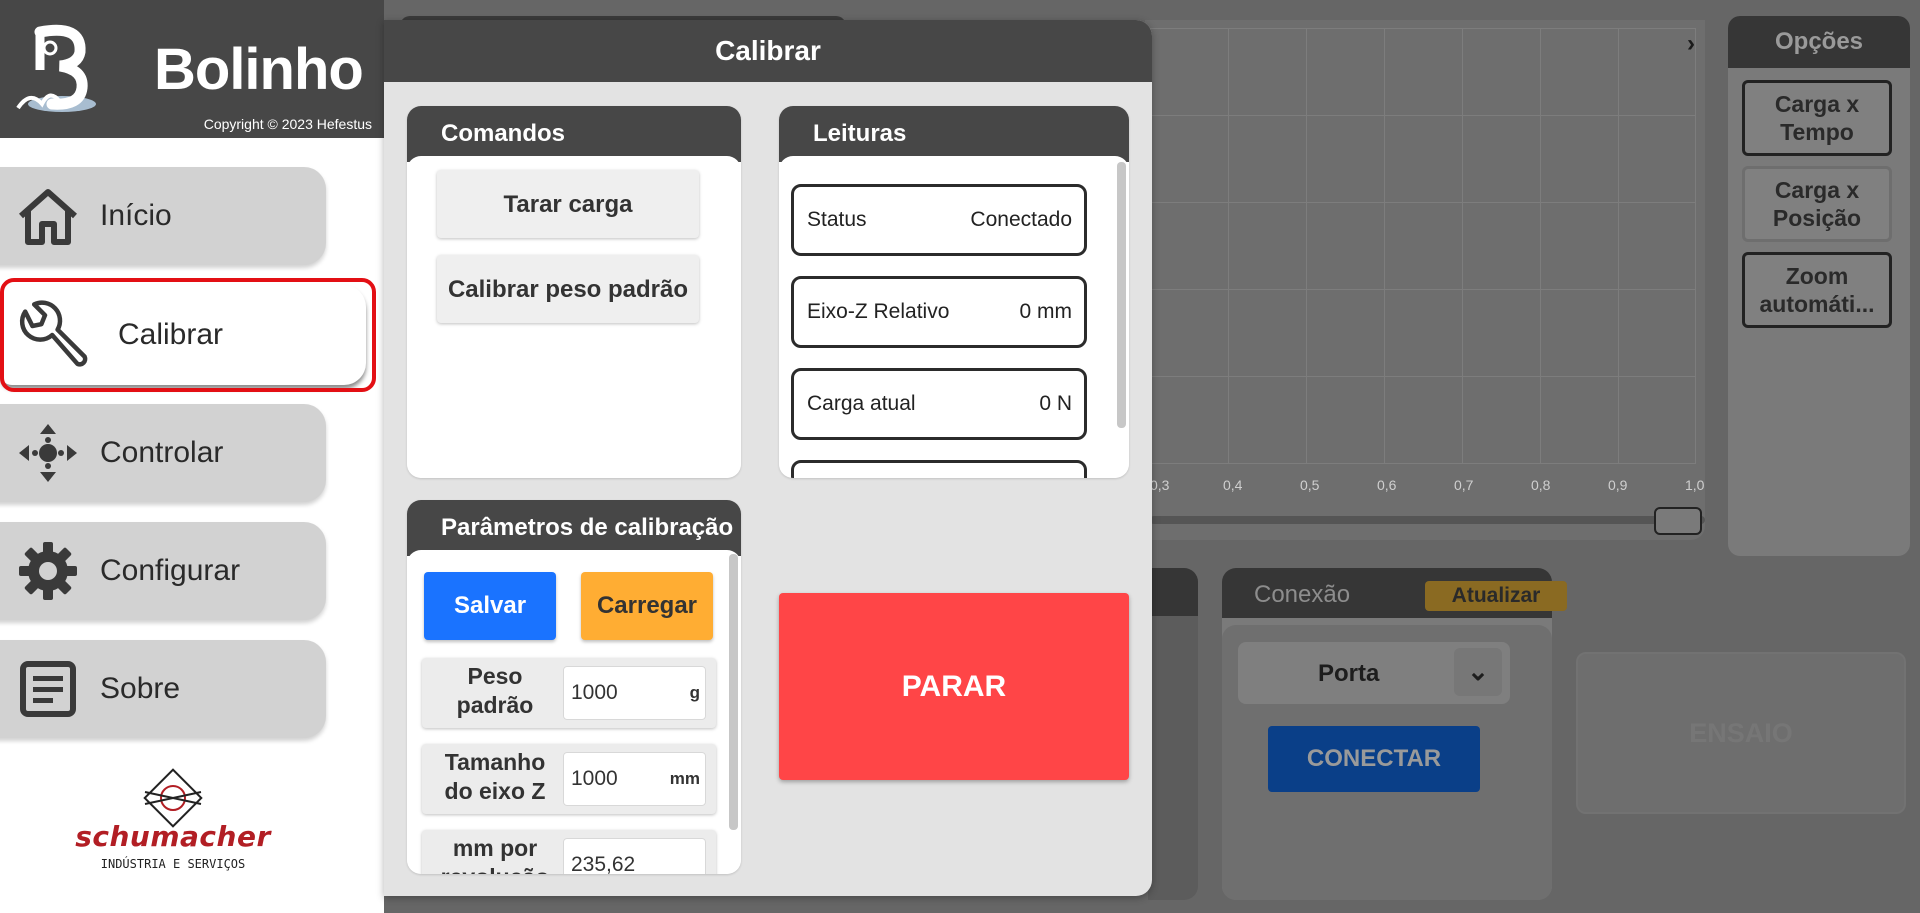 Image resolution: width=1920 pixels, height=913 pixels. What do you see at coordinates (1021, 219) in the screenshot?
I see `reading-value: Conectado` at bounding box center [1021, 219].